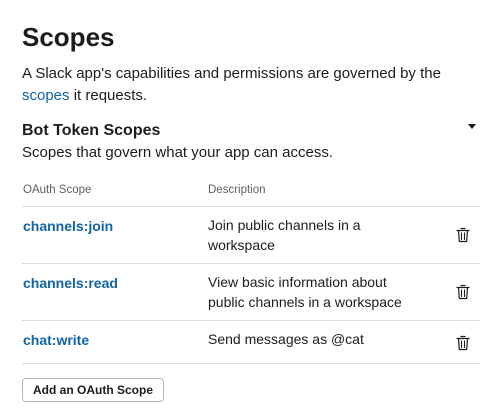 The height and width of the screenshot is (420, 500). I want to click on table-header: OAuth Scope Description, so click(251, 192).